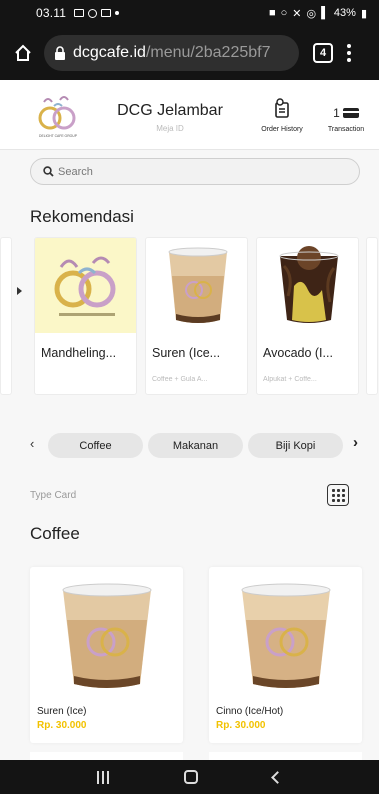 Image resolution: width=379 pixels, height=794 pixels. What do you see at coordinates (195, 445) in the screenshot?
I see `category-makanan: Makanan` at bounding box center [195, 445].